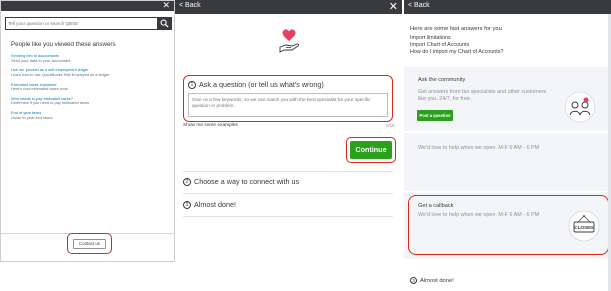 This screenshot has width=611, height=291. I want to click on continue-button: Continue, so click(371, 150).